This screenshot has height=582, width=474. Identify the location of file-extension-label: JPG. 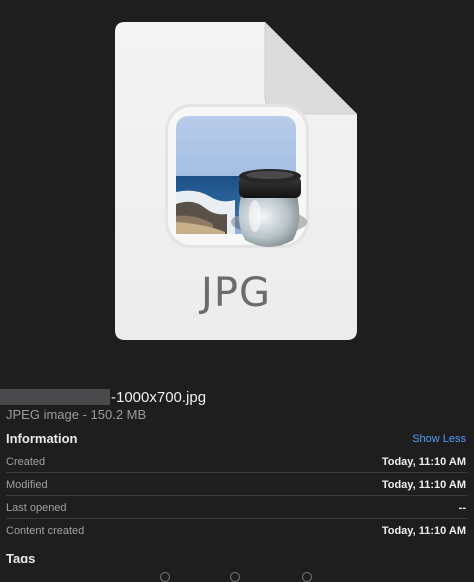
(236, 293).